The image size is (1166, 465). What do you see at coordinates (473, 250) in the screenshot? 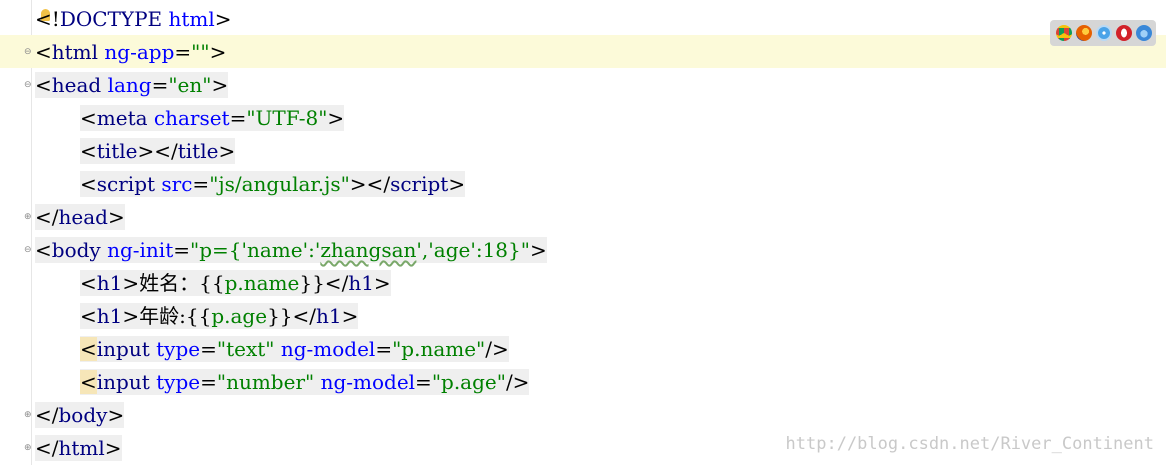
I see `code-token: ','age':18}"` at bounding box center [473, 250].